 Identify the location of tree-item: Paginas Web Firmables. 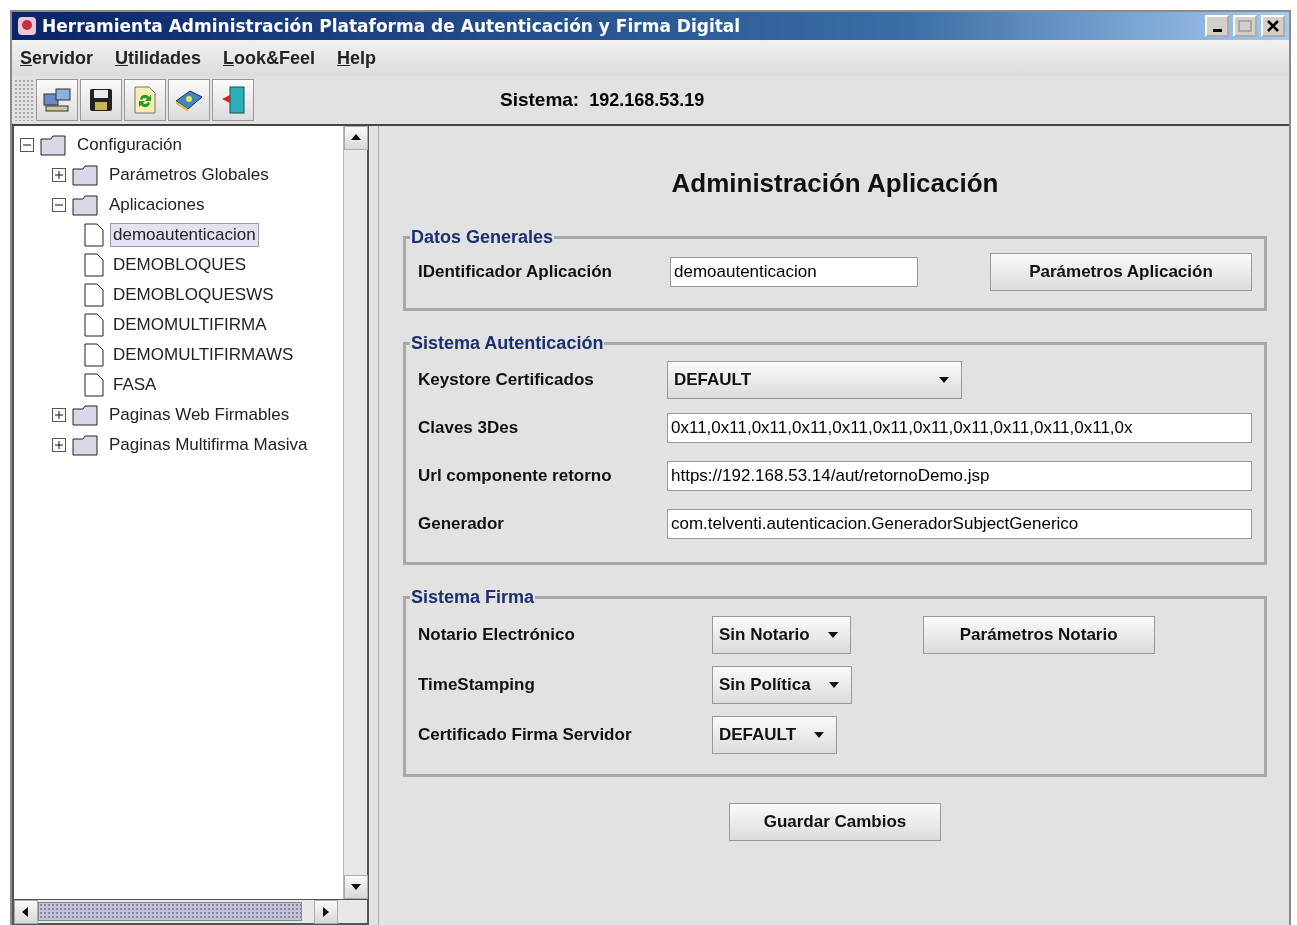
(199, 415).